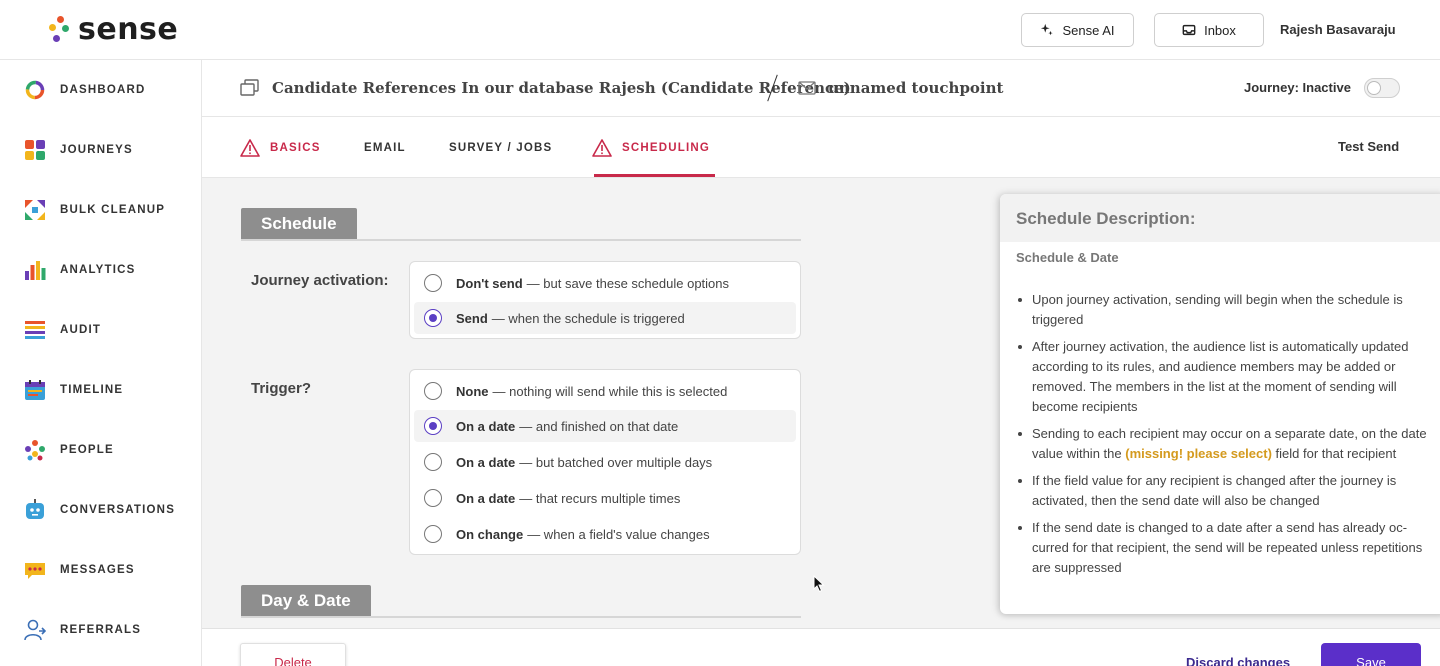 The image size is (1440, 666). Describe the element at coordinates (1371, 654) in the screenshot. I see `save-button: Save` at that location.